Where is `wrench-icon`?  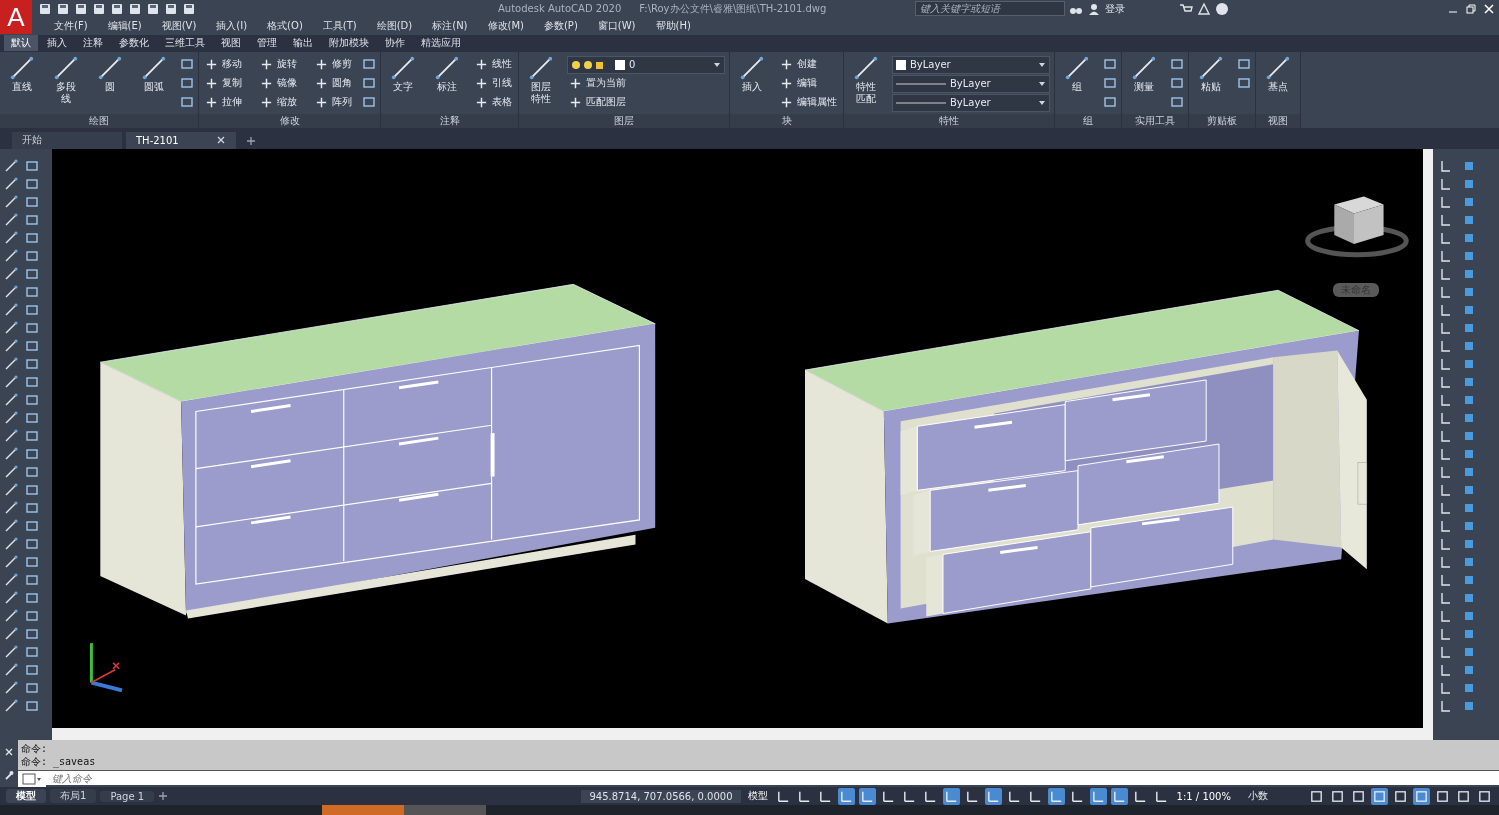 wrench-icon is located at coordinates (9, 775).